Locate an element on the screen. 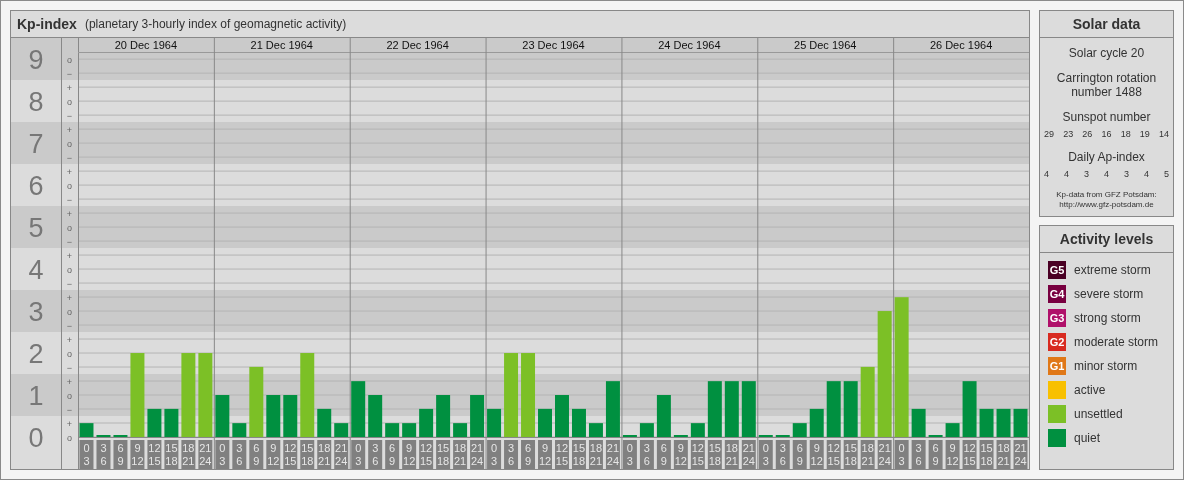 The width and height of the screenshot is (1184, 480). sunspot-value: 18 is located at coordinates (1125, 134).